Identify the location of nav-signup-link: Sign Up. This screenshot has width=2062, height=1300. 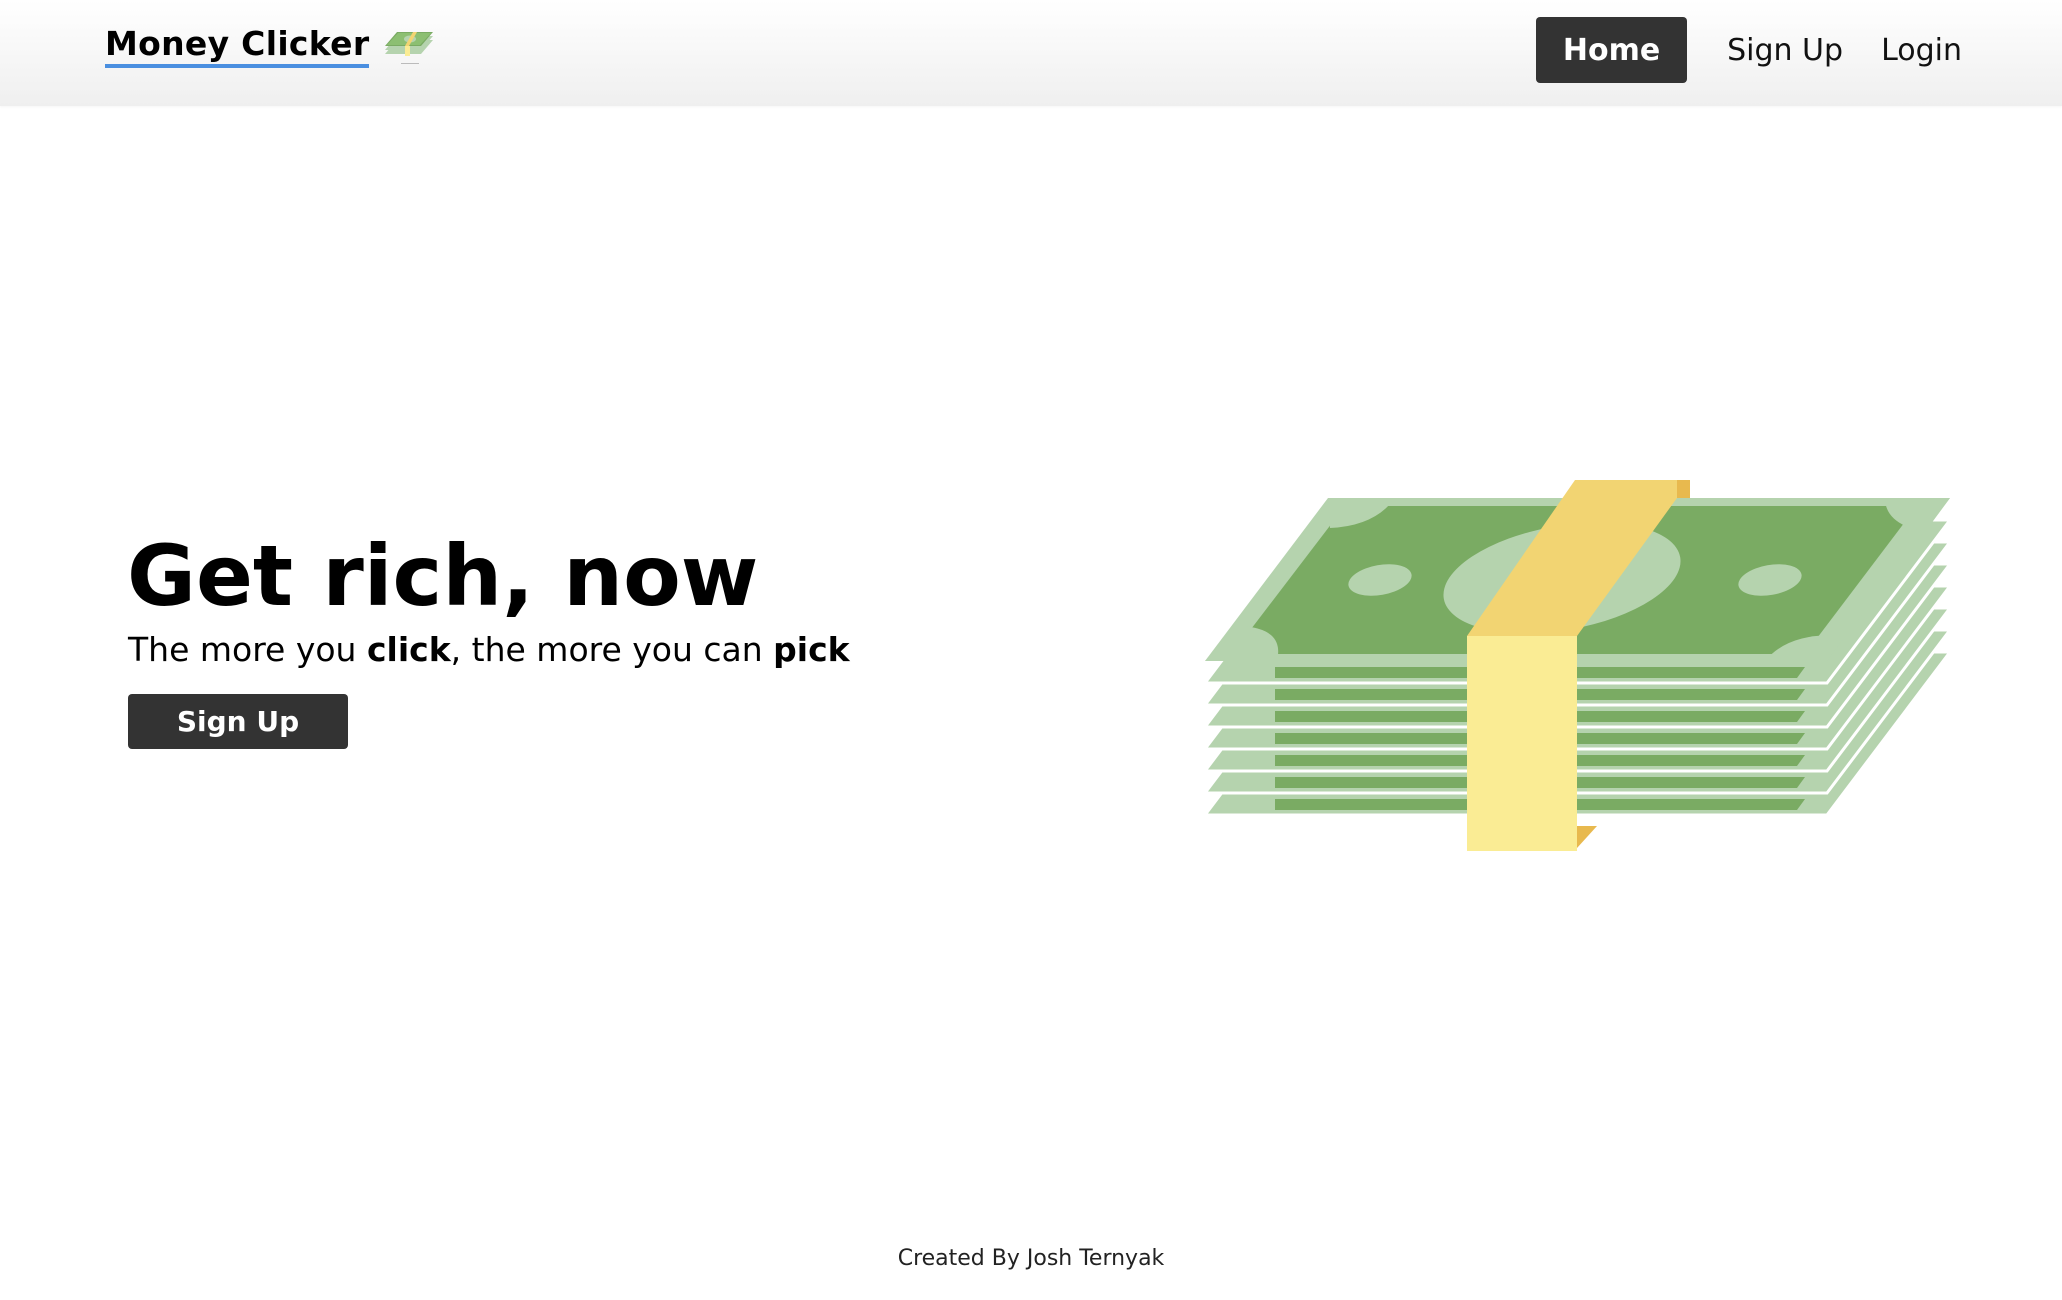
(1785, 50).